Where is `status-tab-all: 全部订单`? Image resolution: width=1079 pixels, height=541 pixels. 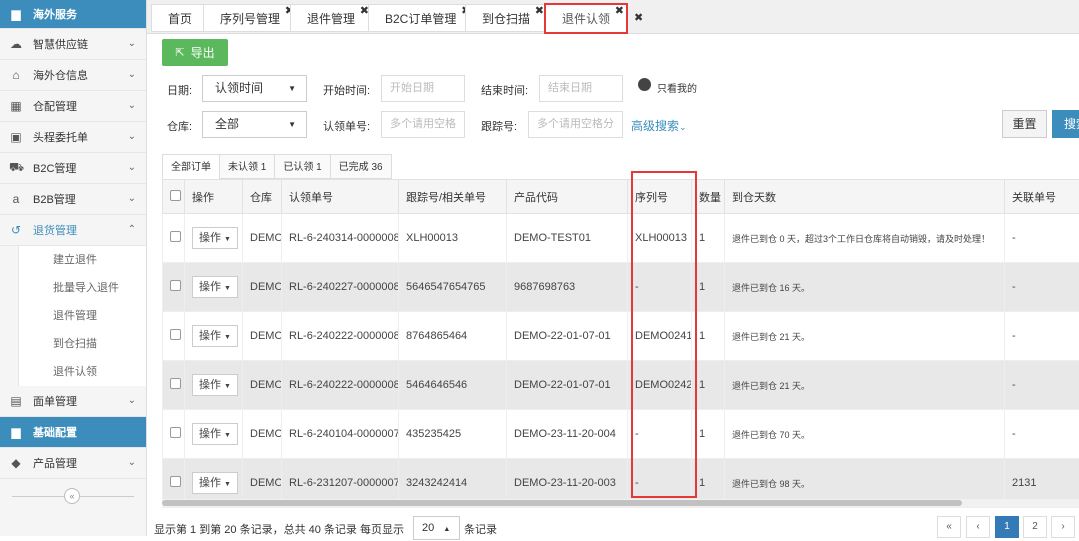
status-tab-all: 全部订单 is located at coordinates (191, 166).